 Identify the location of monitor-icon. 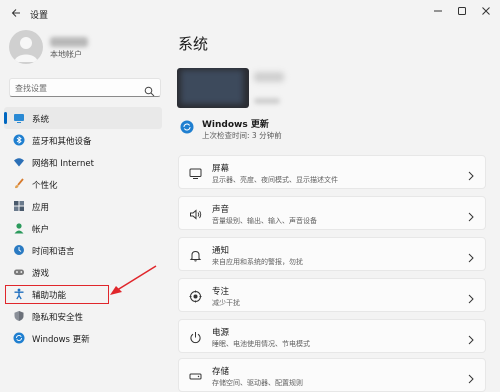
(19, 118).